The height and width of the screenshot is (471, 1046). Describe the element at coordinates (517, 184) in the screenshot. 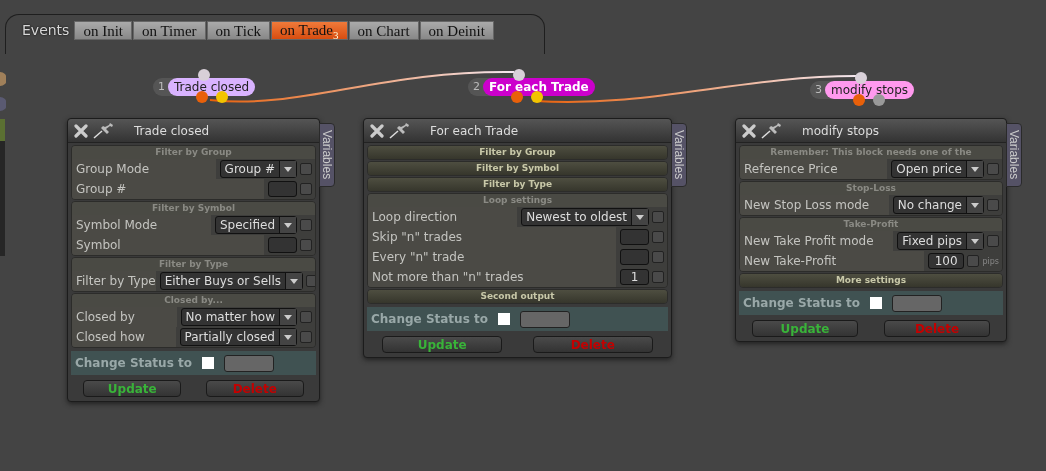

I see `section-header: Filter by Type` at that location.